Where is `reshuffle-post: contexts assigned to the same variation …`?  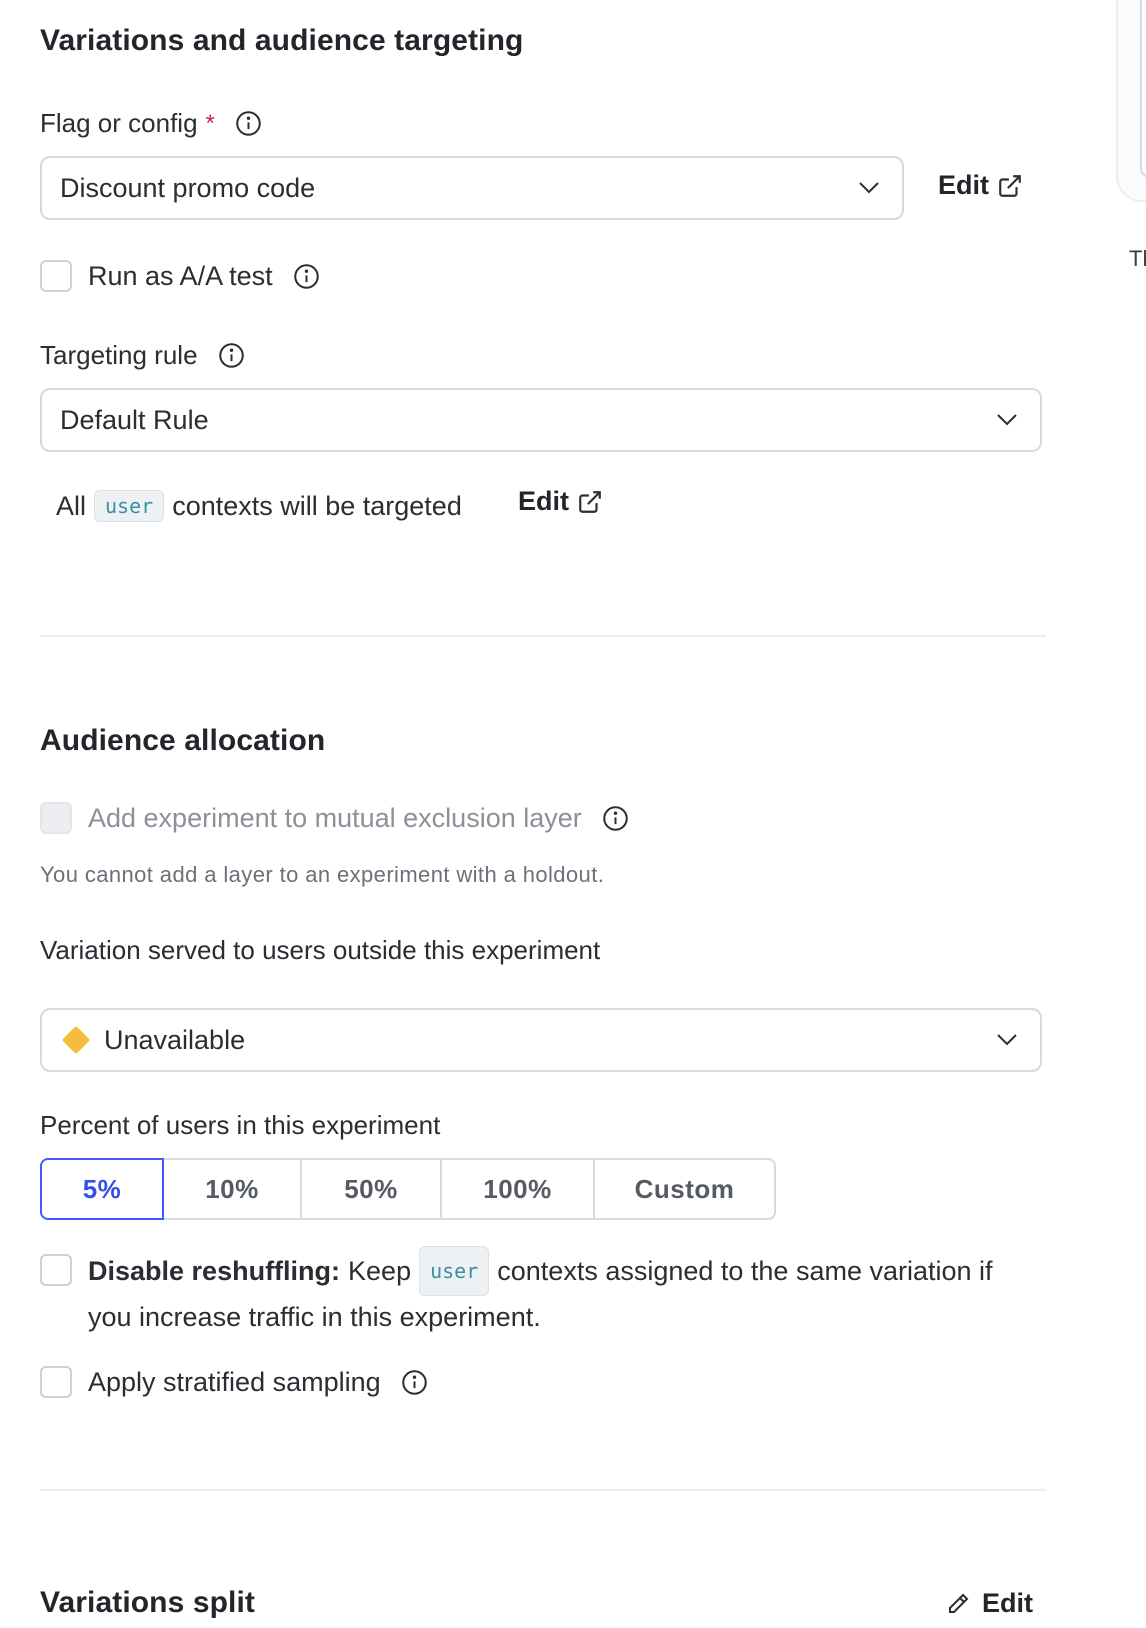
reshuffle-post: contexts assigned to the same variation … is located at coordinates (745, 1271).